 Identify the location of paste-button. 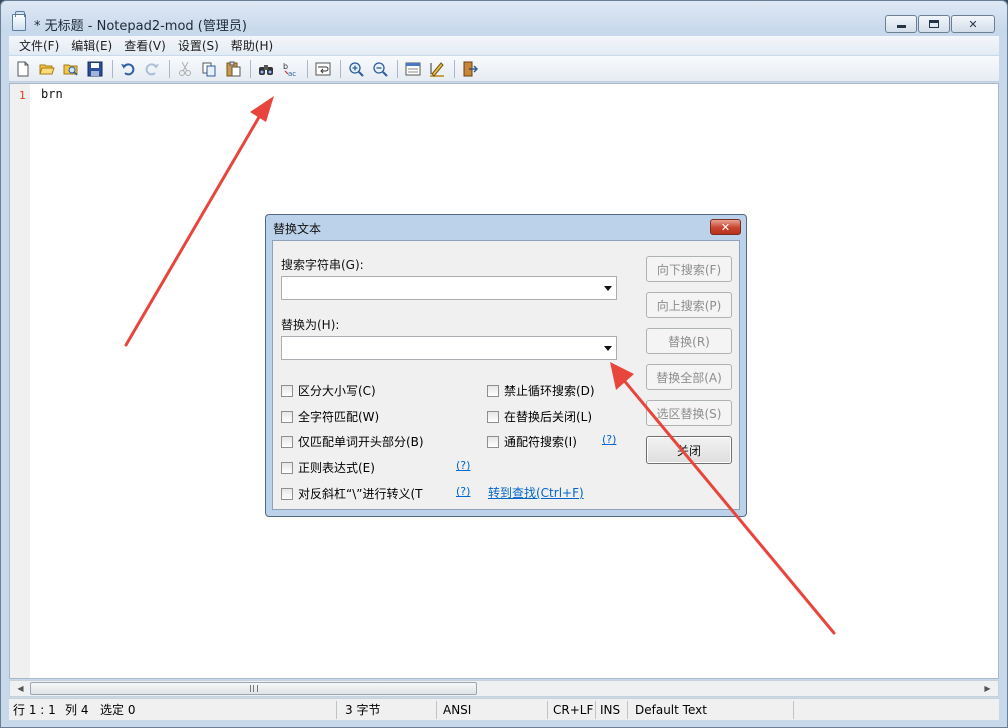
(233, 69).